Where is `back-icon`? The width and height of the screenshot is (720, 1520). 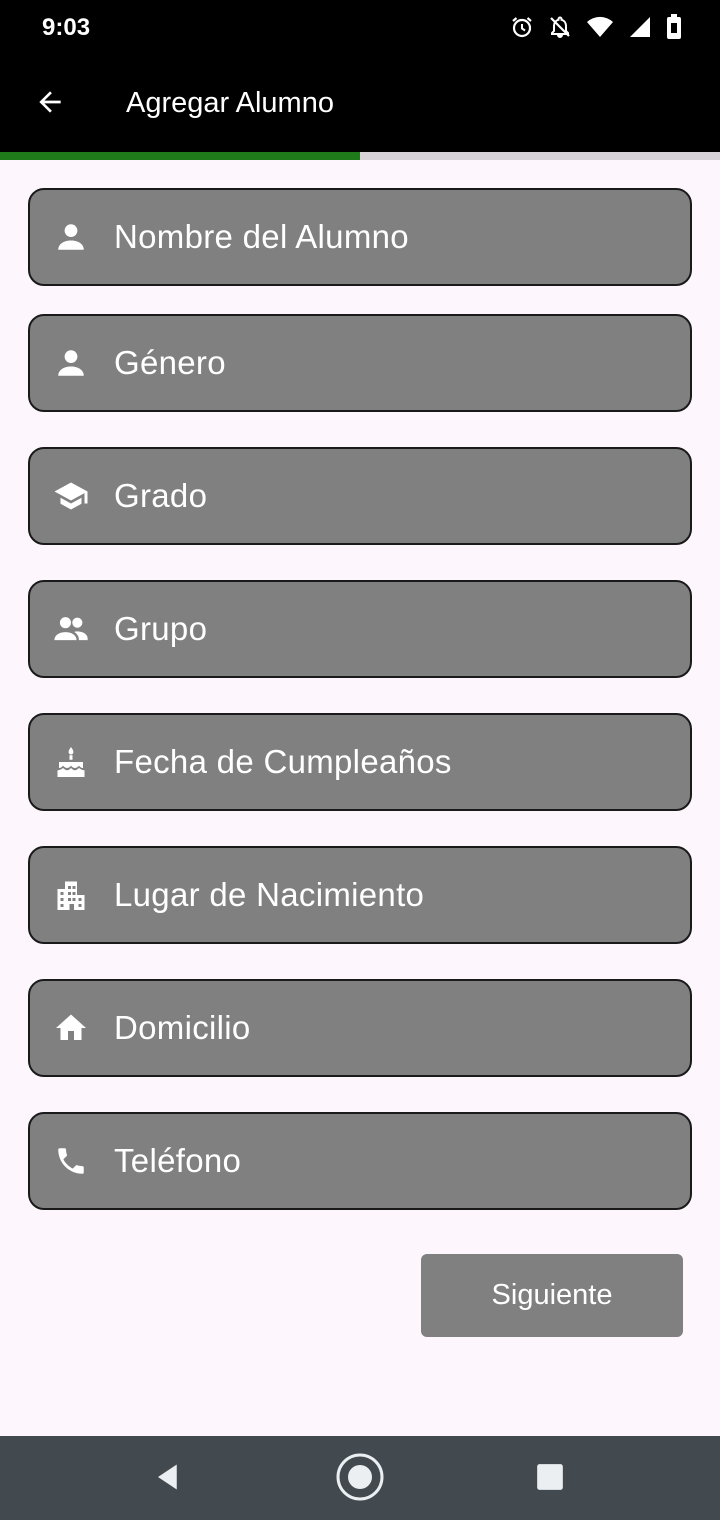 back-icon is located at coordinates (168, 1479).